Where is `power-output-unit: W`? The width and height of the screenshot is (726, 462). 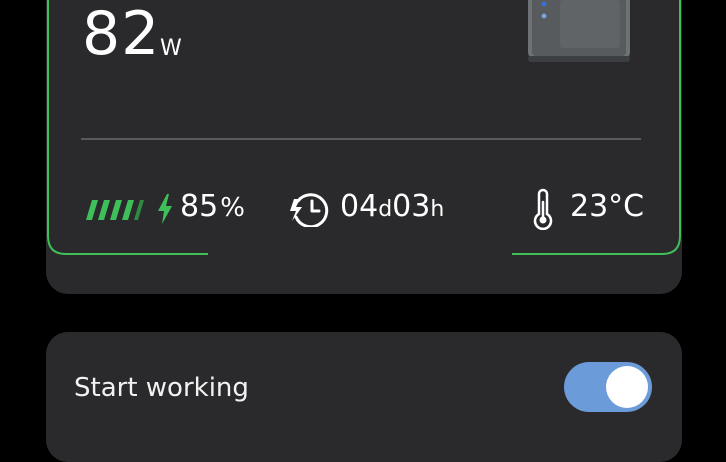
power-output-unit: W is located at coordinates (171, 48).